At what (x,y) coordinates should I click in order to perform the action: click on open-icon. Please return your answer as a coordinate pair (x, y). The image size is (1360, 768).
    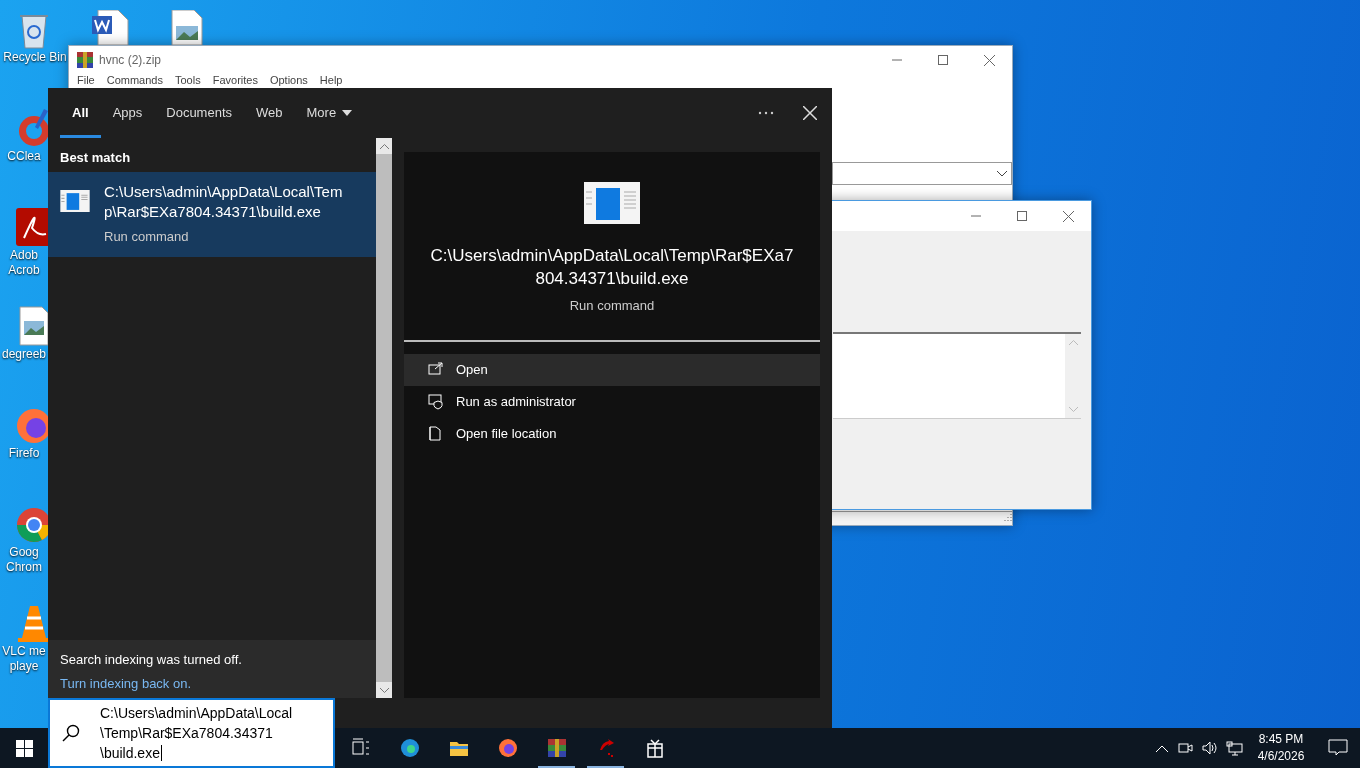
    Looking at the image, I should click on (436, 369).